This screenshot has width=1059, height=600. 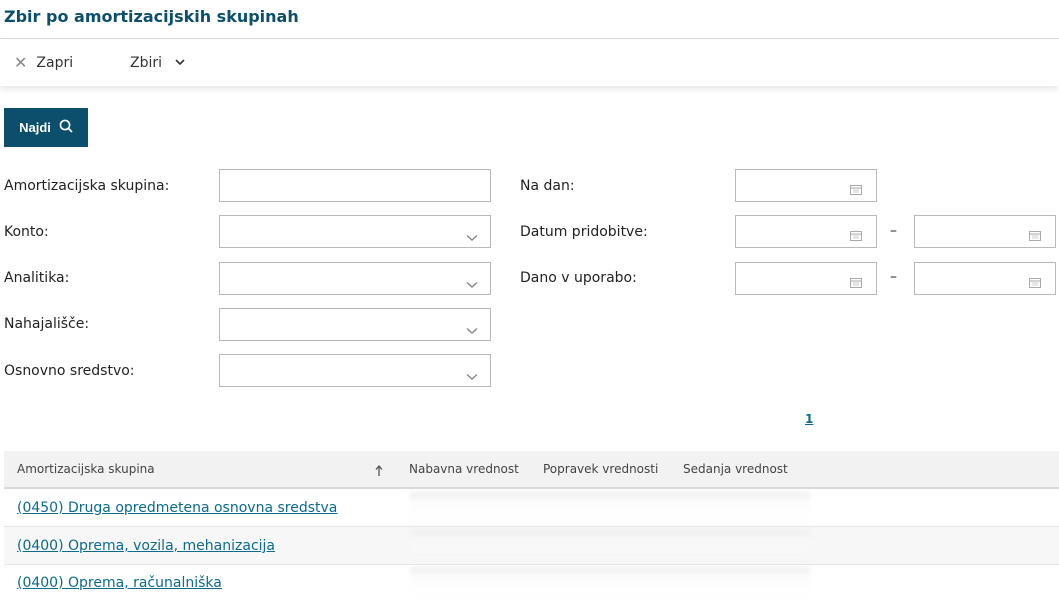 What do you see at coordinates (55, 62) in the screenshot?
I see `close-label: Zapri` at bounding box center [55, 62].